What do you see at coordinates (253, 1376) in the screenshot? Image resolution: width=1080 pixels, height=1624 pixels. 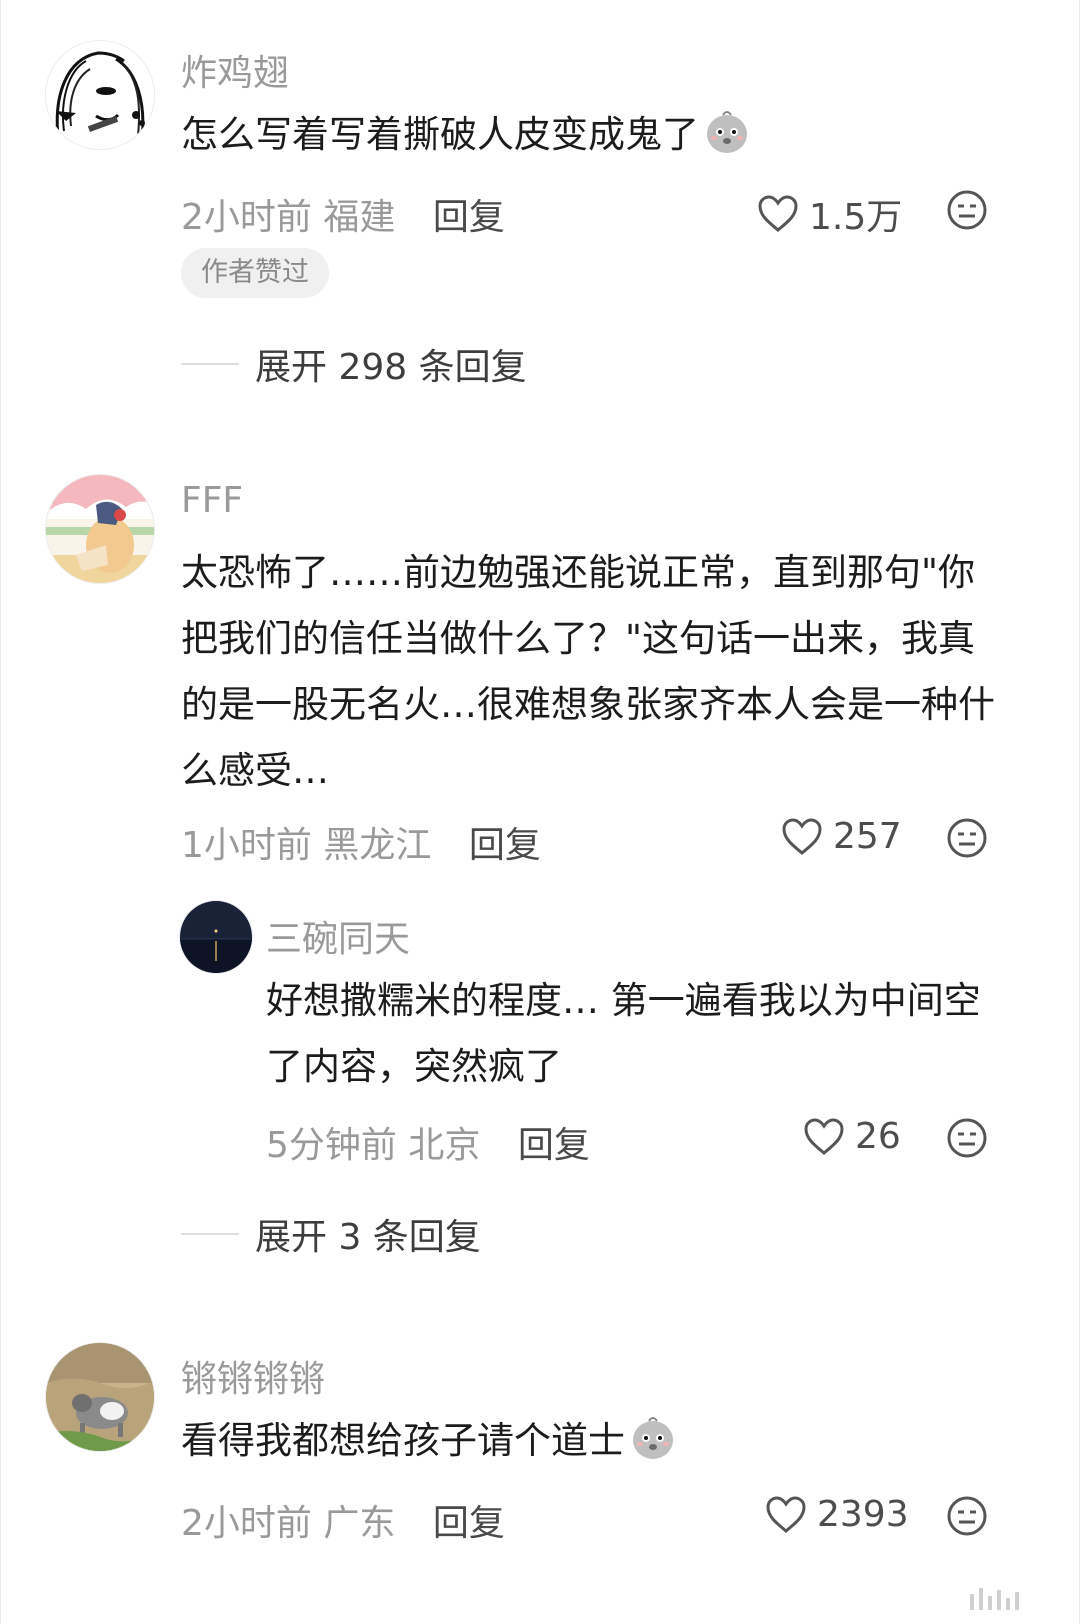 I see `username: 锵锵锵锵` at bounding box center [253, 1376].